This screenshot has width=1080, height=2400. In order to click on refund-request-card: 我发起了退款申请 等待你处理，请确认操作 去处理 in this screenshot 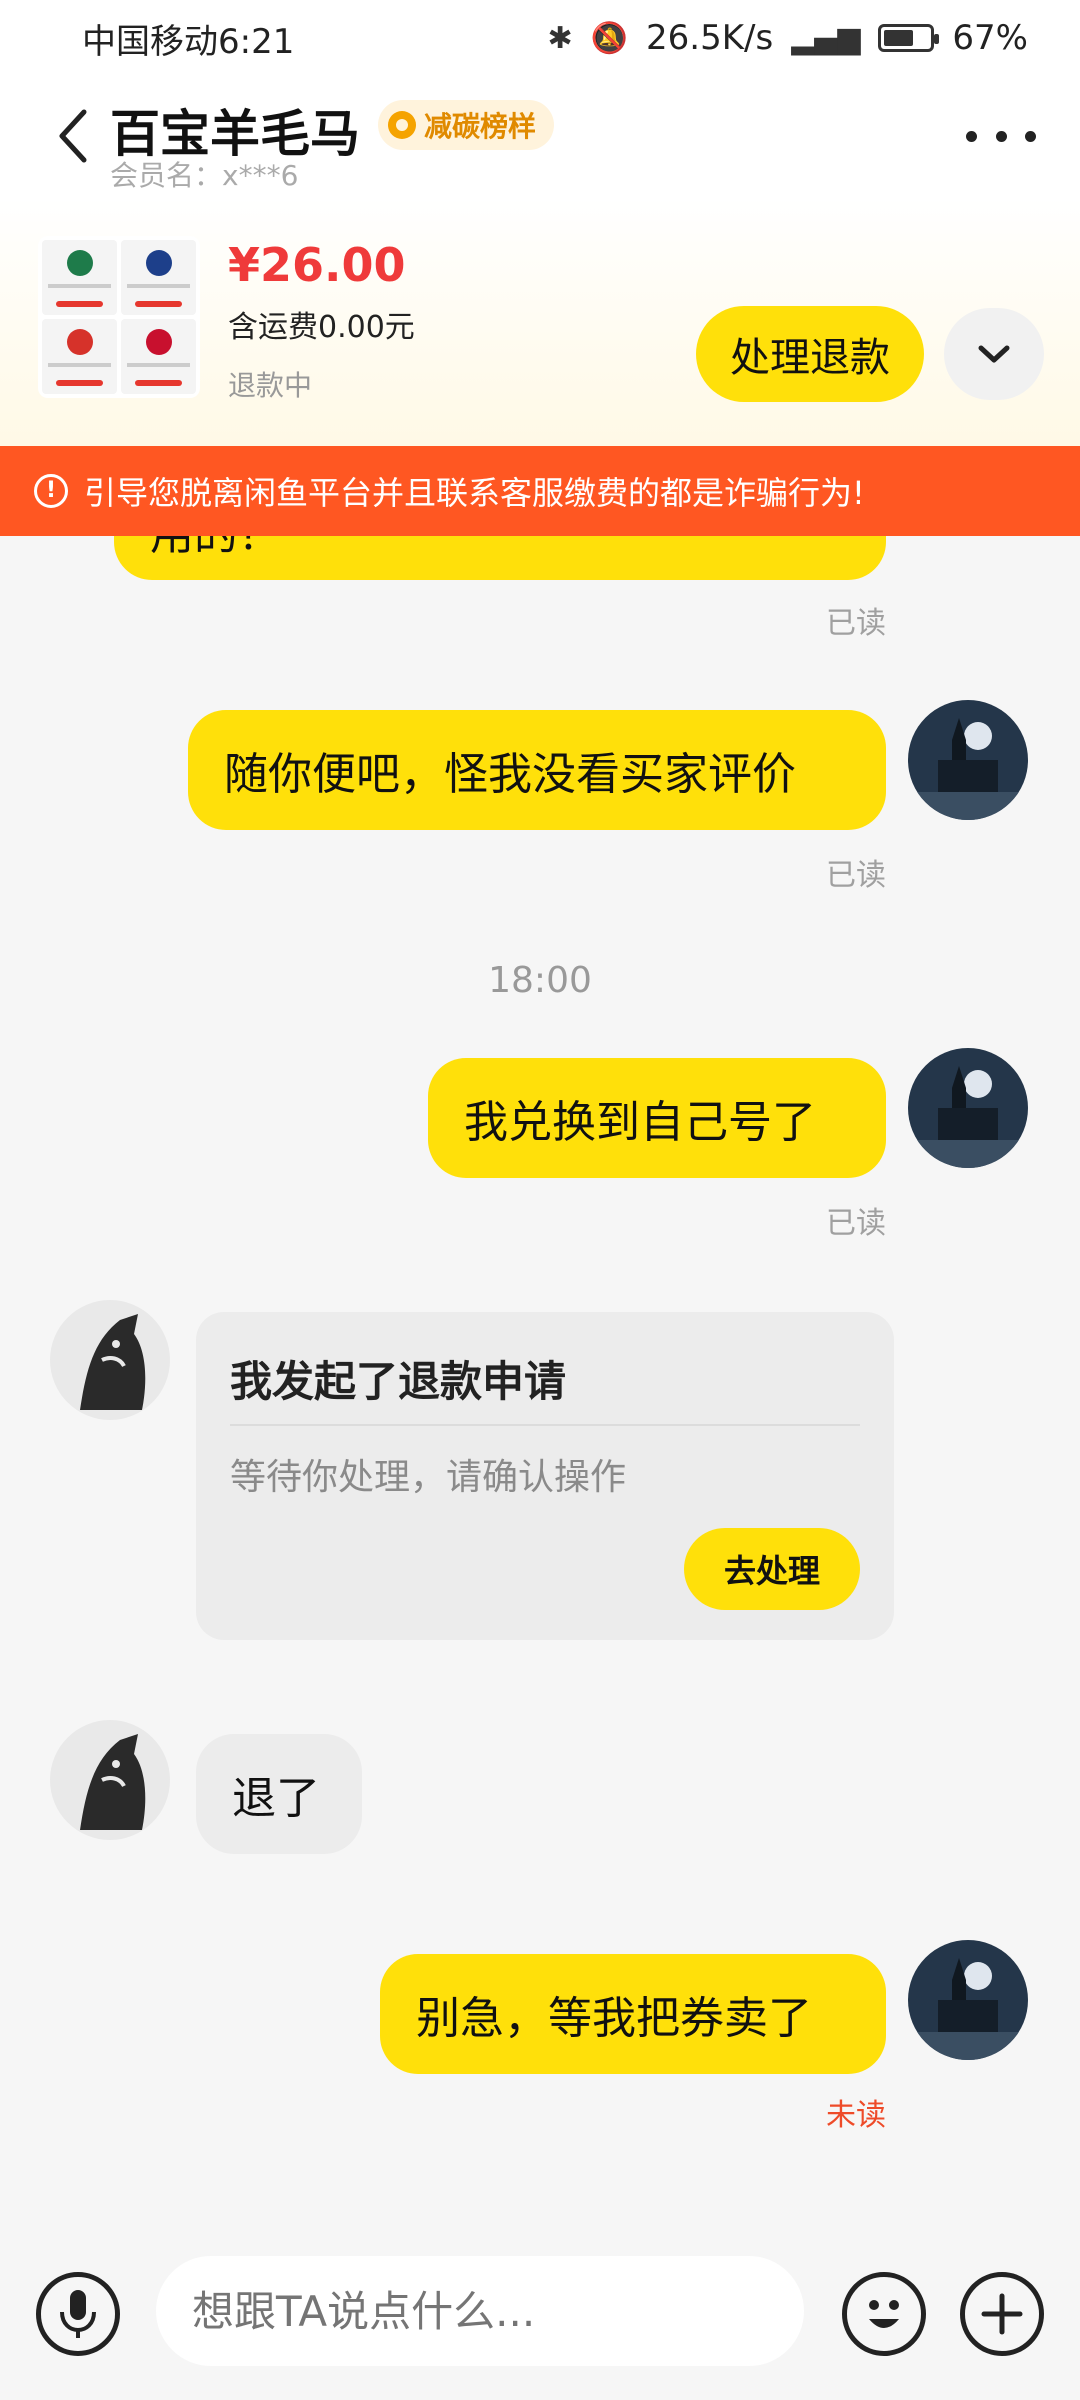, I will do `click(545, 1476)`.